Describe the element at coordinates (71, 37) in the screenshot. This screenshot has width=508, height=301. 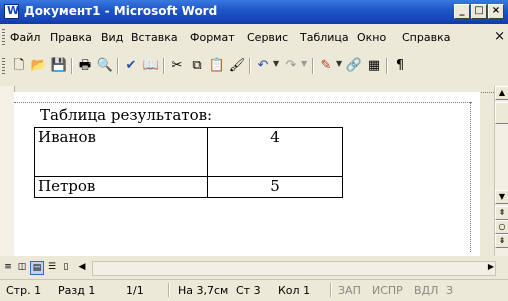
I see `menu-edit: Правка` at that location.